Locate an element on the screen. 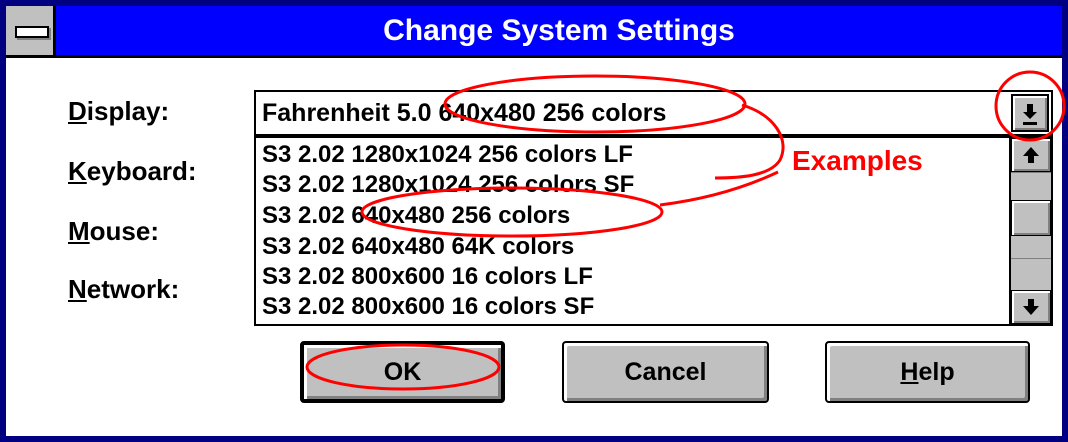 The image size is (1068, 442). system-menu-icon is located at coordinates (32, 32).